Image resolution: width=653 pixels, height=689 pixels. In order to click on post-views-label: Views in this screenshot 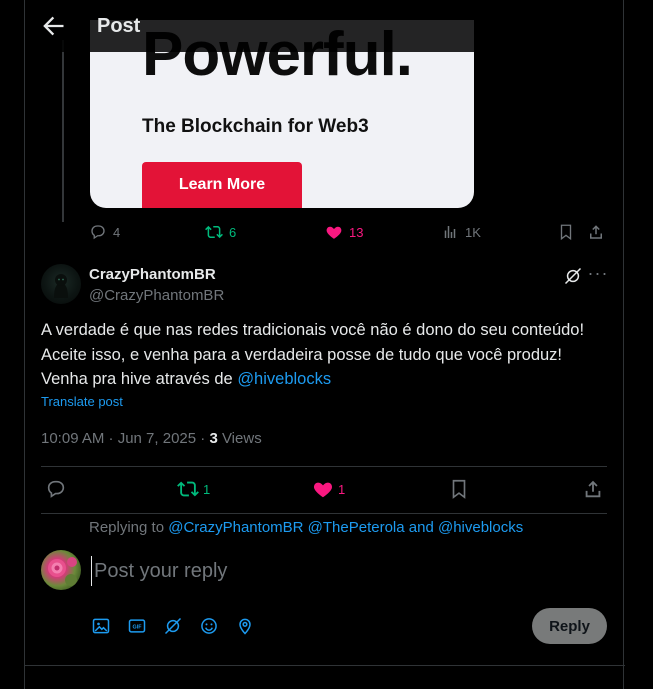, I will do `click(239, 438)`.